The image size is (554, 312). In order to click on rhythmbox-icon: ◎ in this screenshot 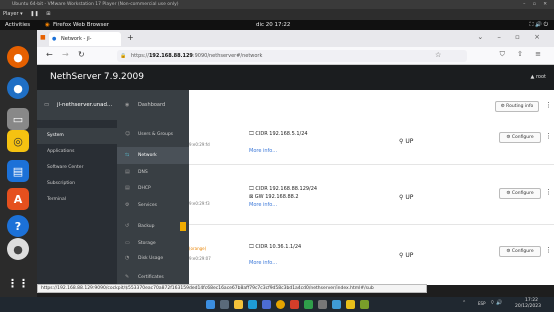, I will do `click(18, 141)`.